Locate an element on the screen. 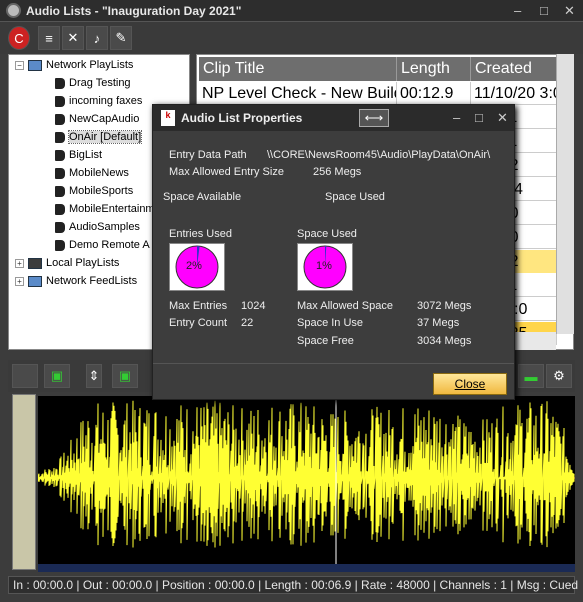 The width and height of the screenshot is (583, 602). space-used-pie: 1% is located at coordinates (325, 267).